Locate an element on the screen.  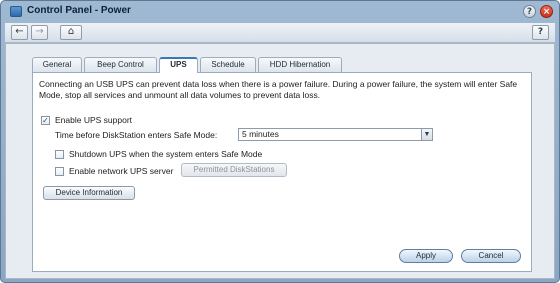
window-title: Control Panel - Power is located at coordinates (79, 10).